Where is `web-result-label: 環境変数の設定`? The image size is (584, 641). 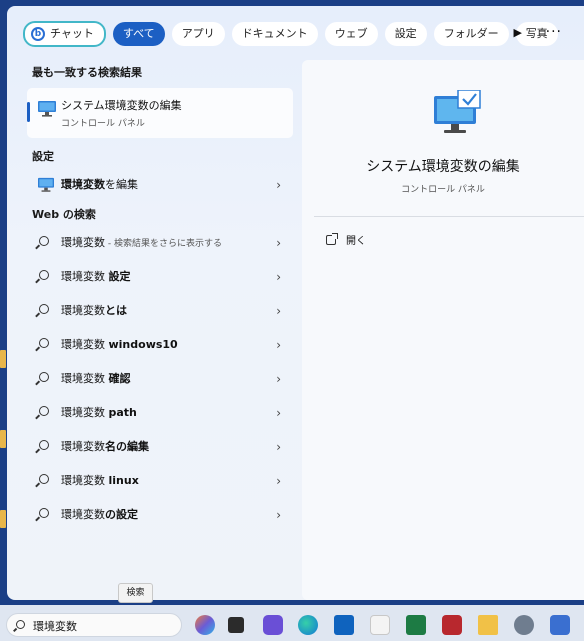
web-result-label: 環境変数の設定 is located at coordinates (99, 515).